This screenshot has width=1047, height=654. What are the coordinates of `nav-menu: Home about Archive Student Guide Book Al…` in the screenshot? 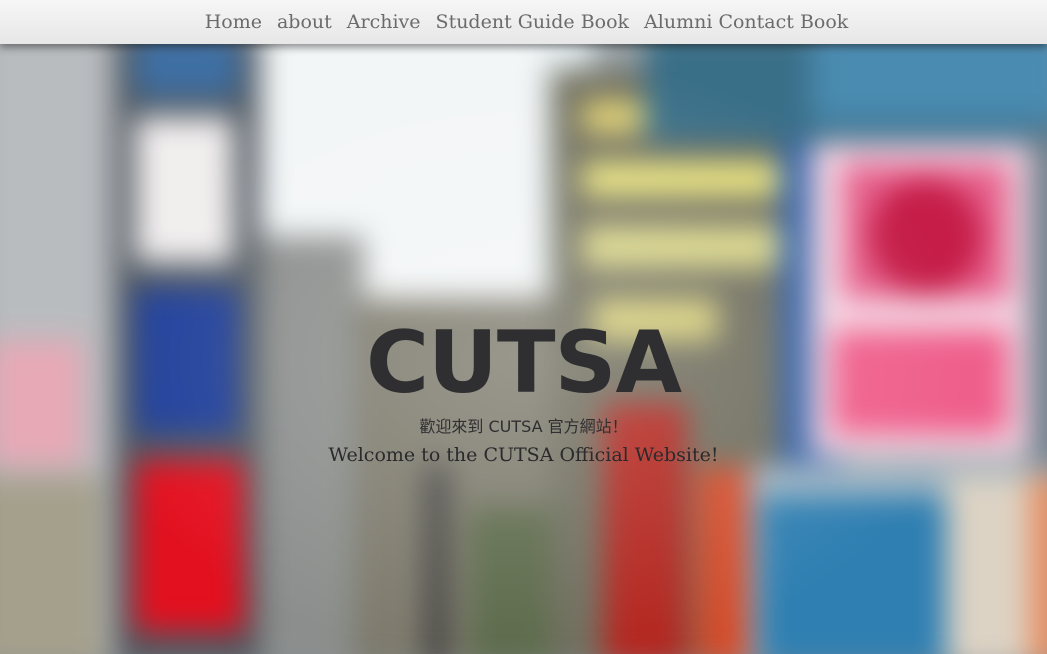 It's located at (527, 22).